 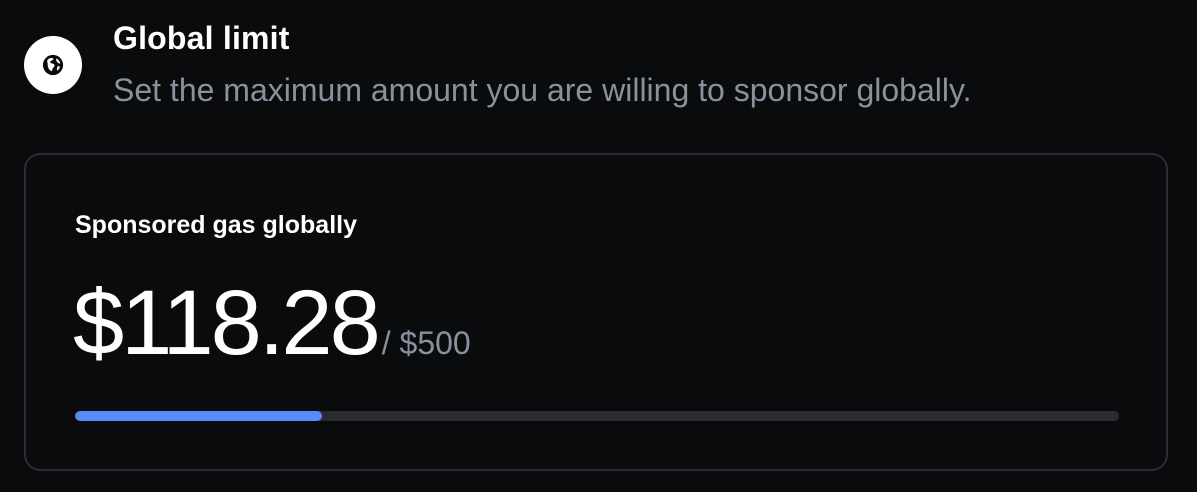 I want to click on section-title: Global limit, so click(x=201, y=38).